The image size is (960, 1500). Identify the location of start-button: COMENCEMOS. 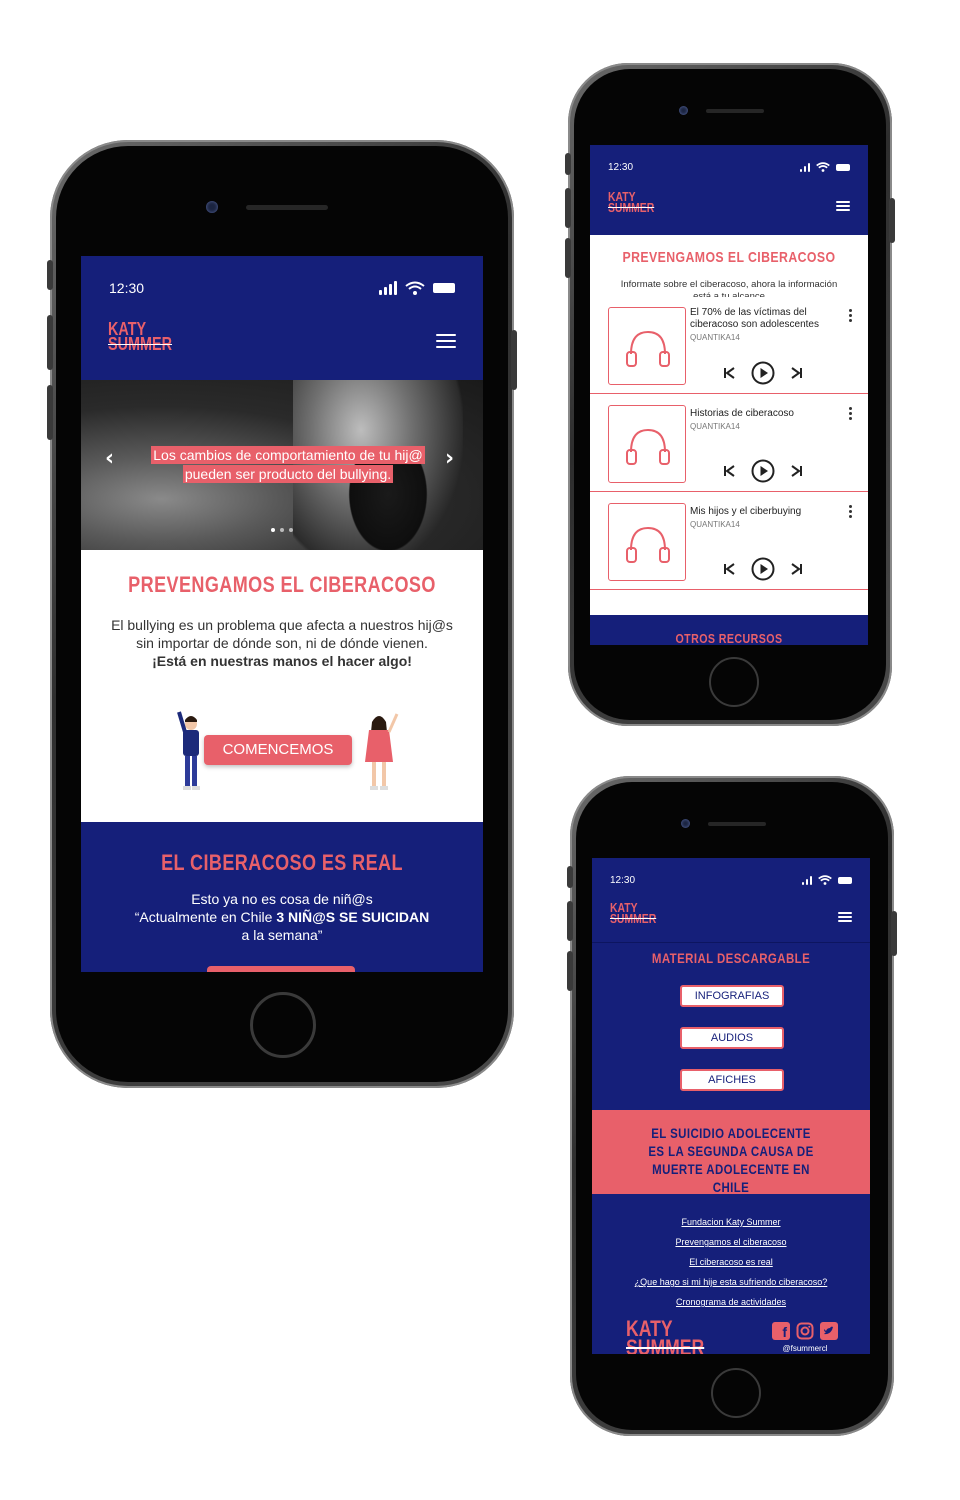
(278, 750).